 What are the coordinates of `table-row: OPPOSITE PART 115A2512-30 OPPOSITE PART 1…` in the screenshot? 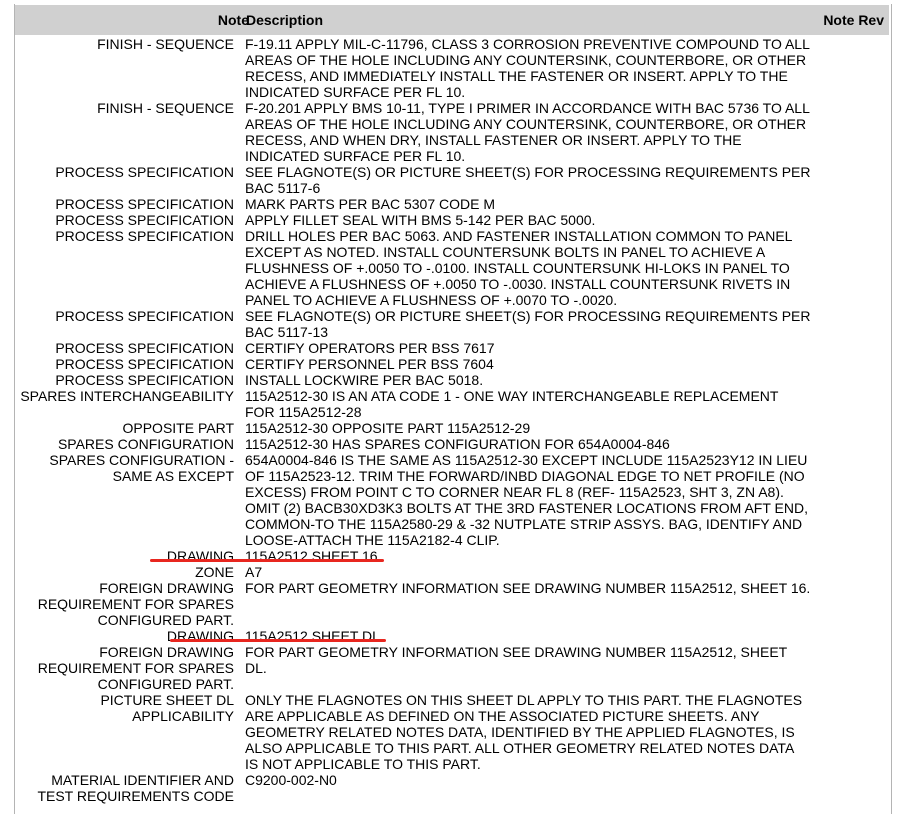 It's located at (452, 428).